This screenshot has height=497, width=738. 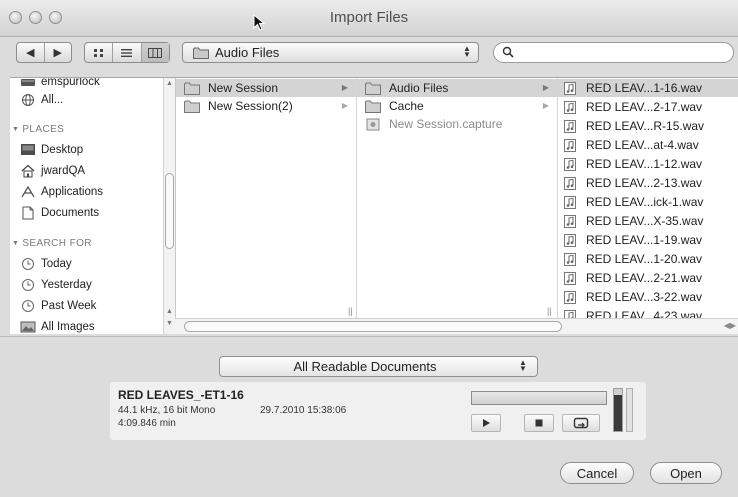 I want to click on icon-view-button, so click(x=99, y=52).